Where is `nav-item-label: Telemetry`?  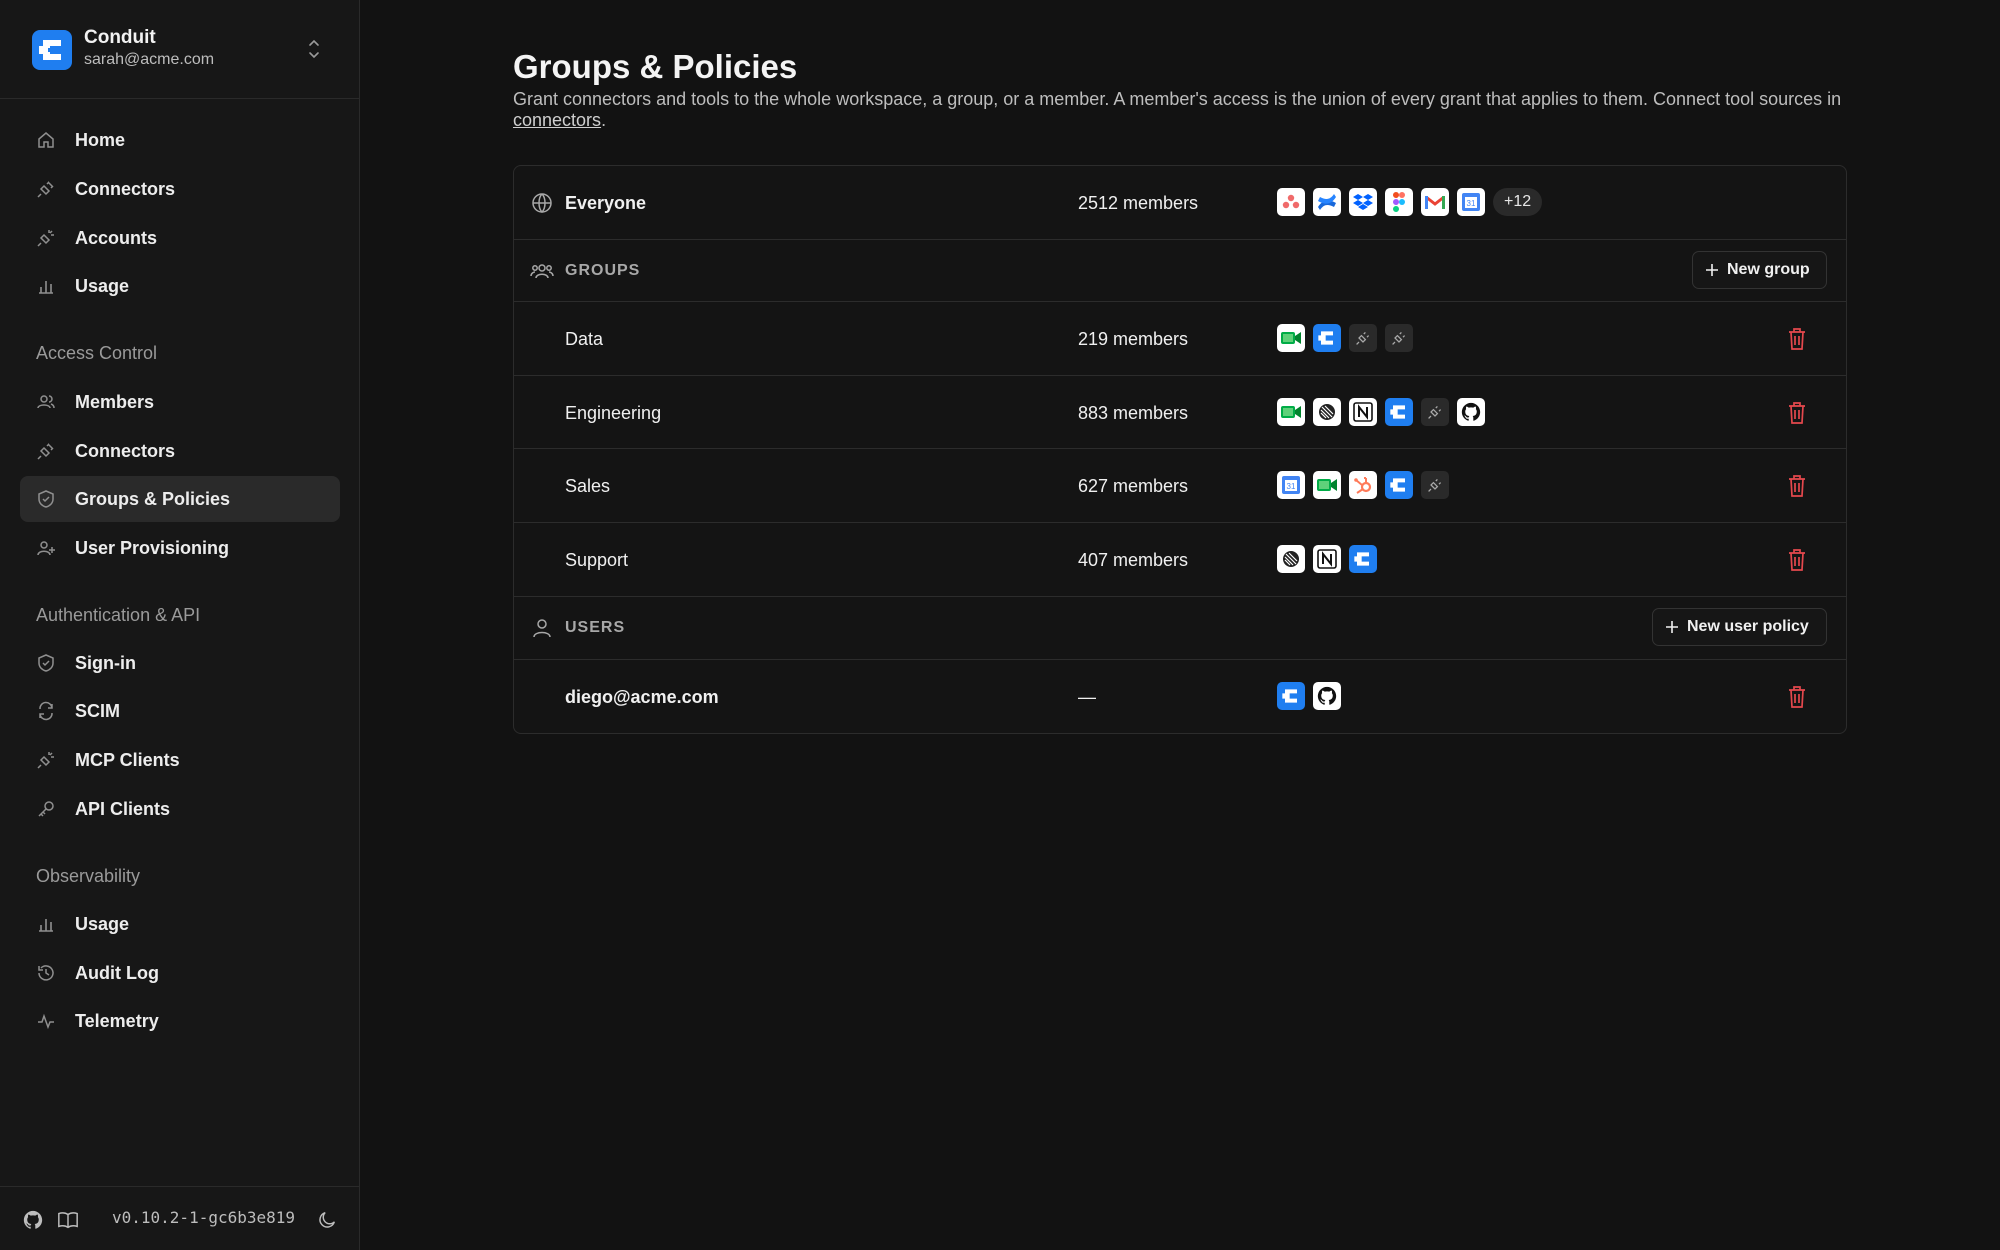
nav-item-label: Telemetry is located at coordinates (117, 1021).